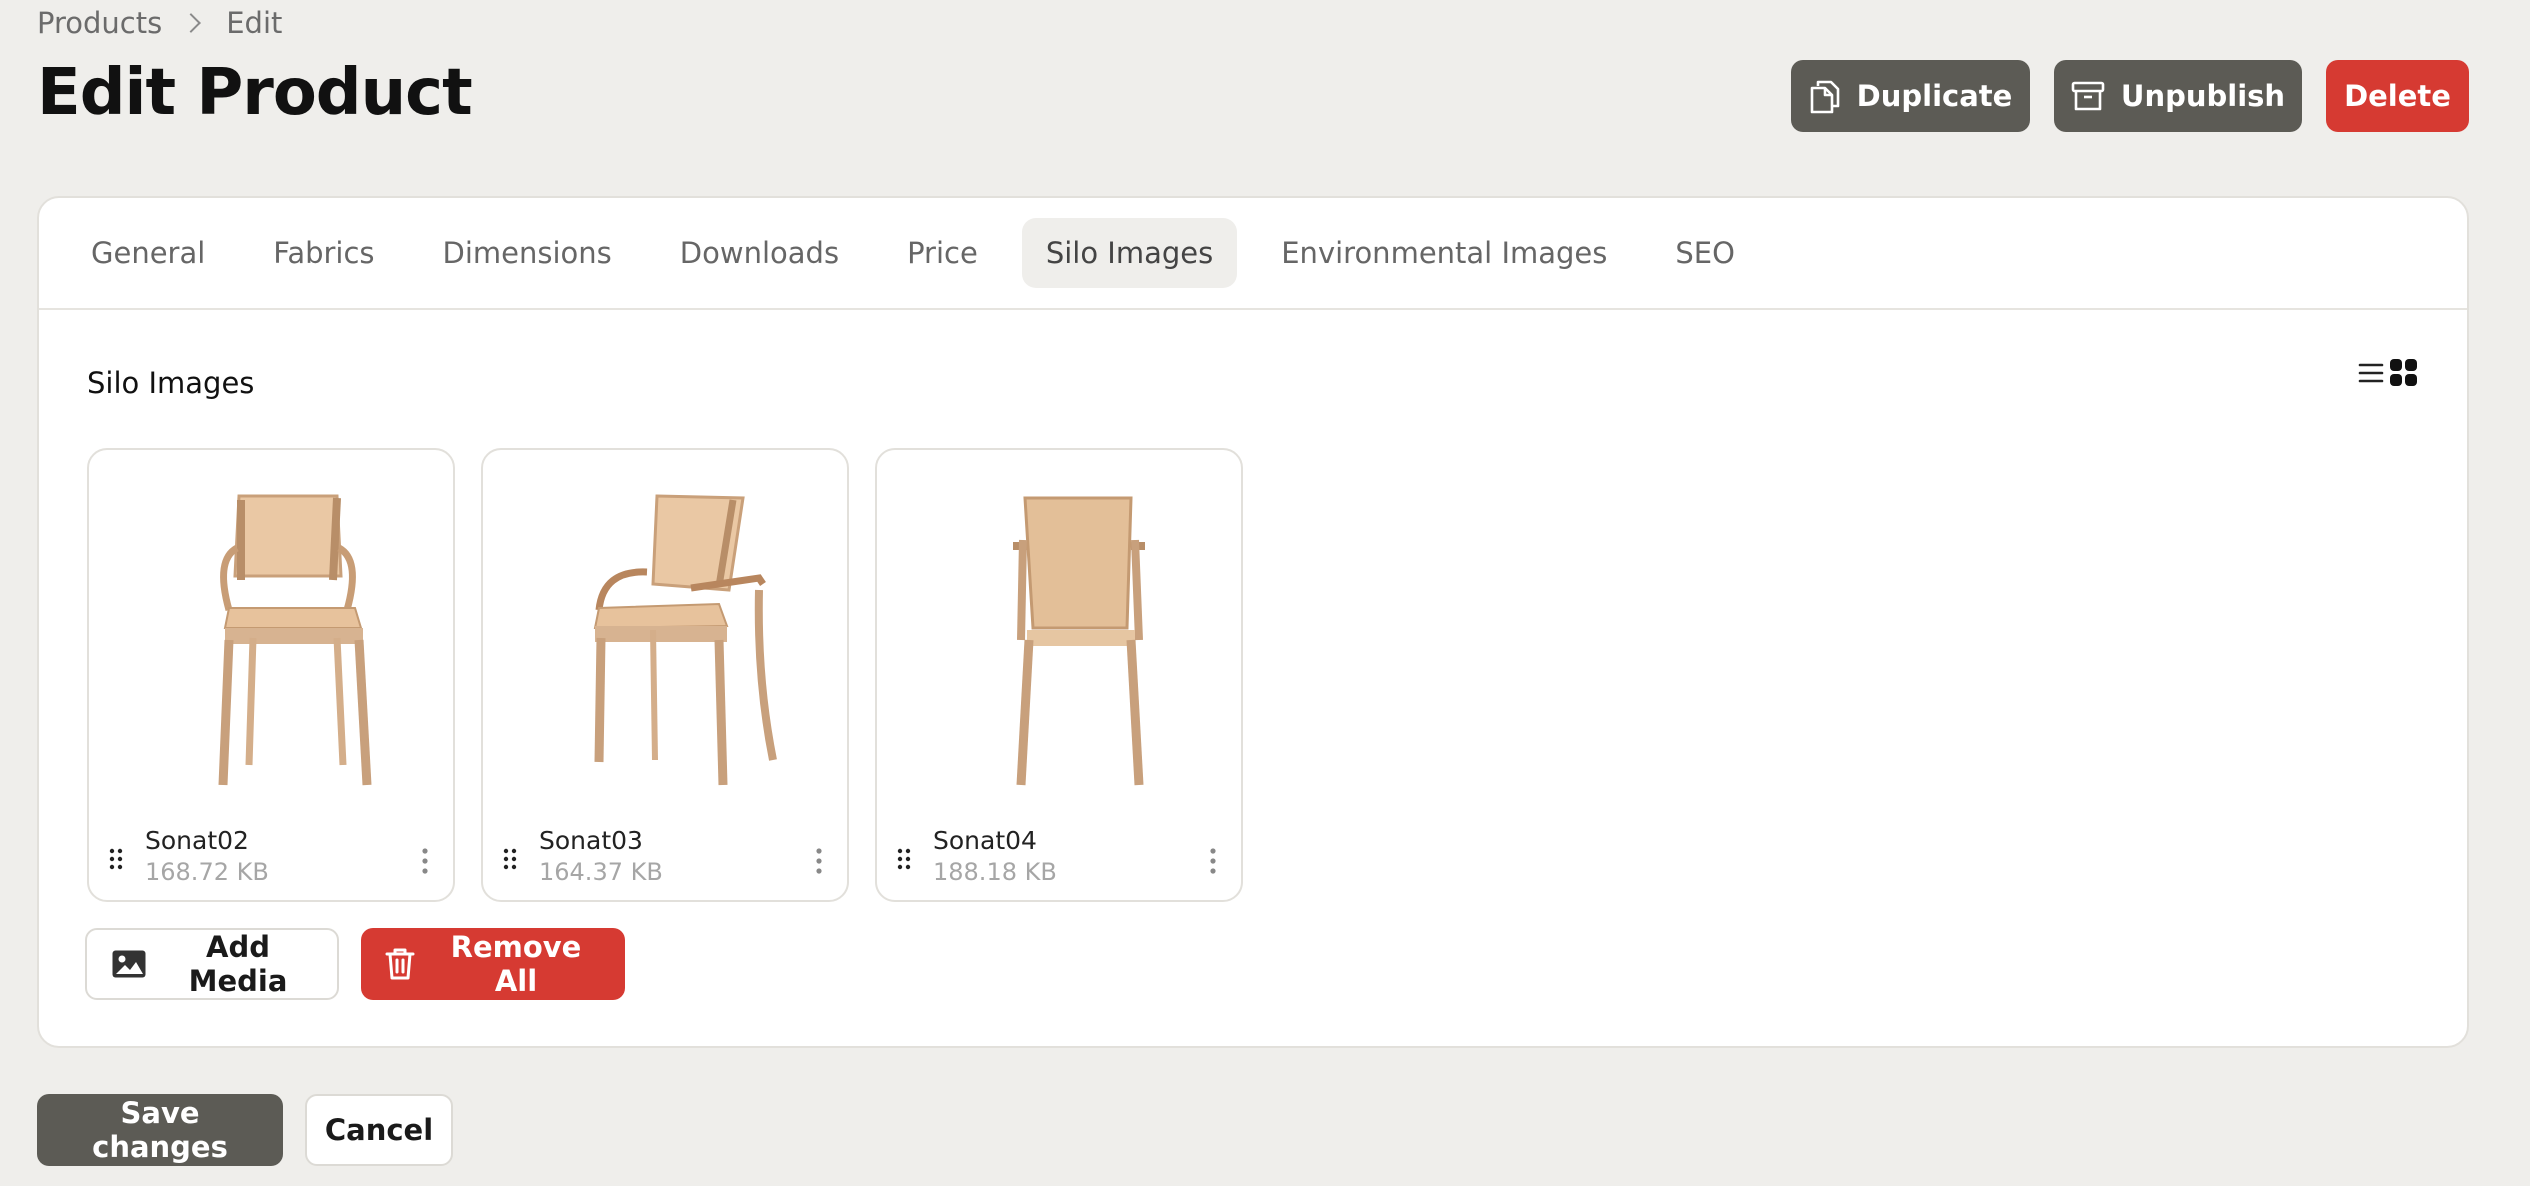 The width and height of the screenshot is (2530, 1186). What do you see at coordinates (985, 840) in the screenshot?
I see `image-file-name: Sonat04` at bounding box center [985, 840].